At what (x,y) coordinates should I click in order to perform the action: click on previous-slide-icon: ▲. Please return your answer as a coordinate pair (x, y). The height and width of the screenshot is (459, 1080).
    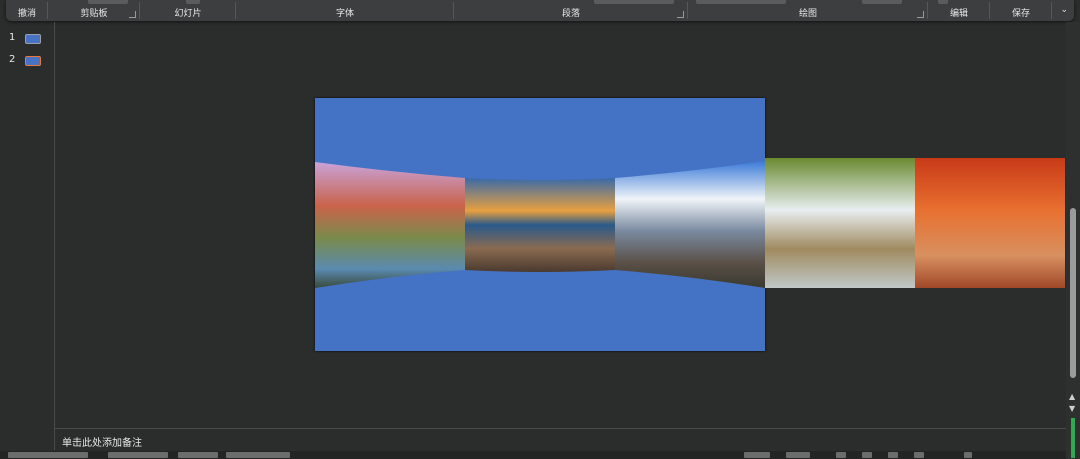
    Looking at the image, I should click on (1072, 396).